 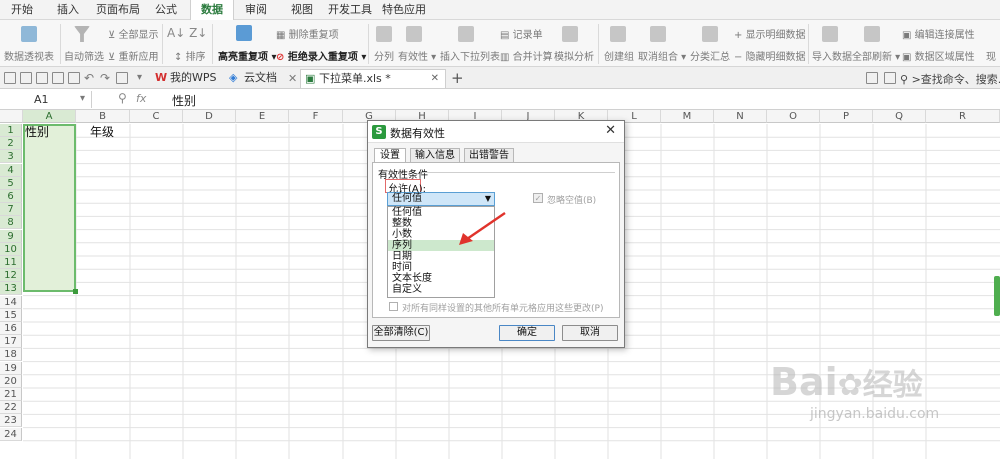 I want to click on cancel-button: 取消, so click(x=590, y=333).